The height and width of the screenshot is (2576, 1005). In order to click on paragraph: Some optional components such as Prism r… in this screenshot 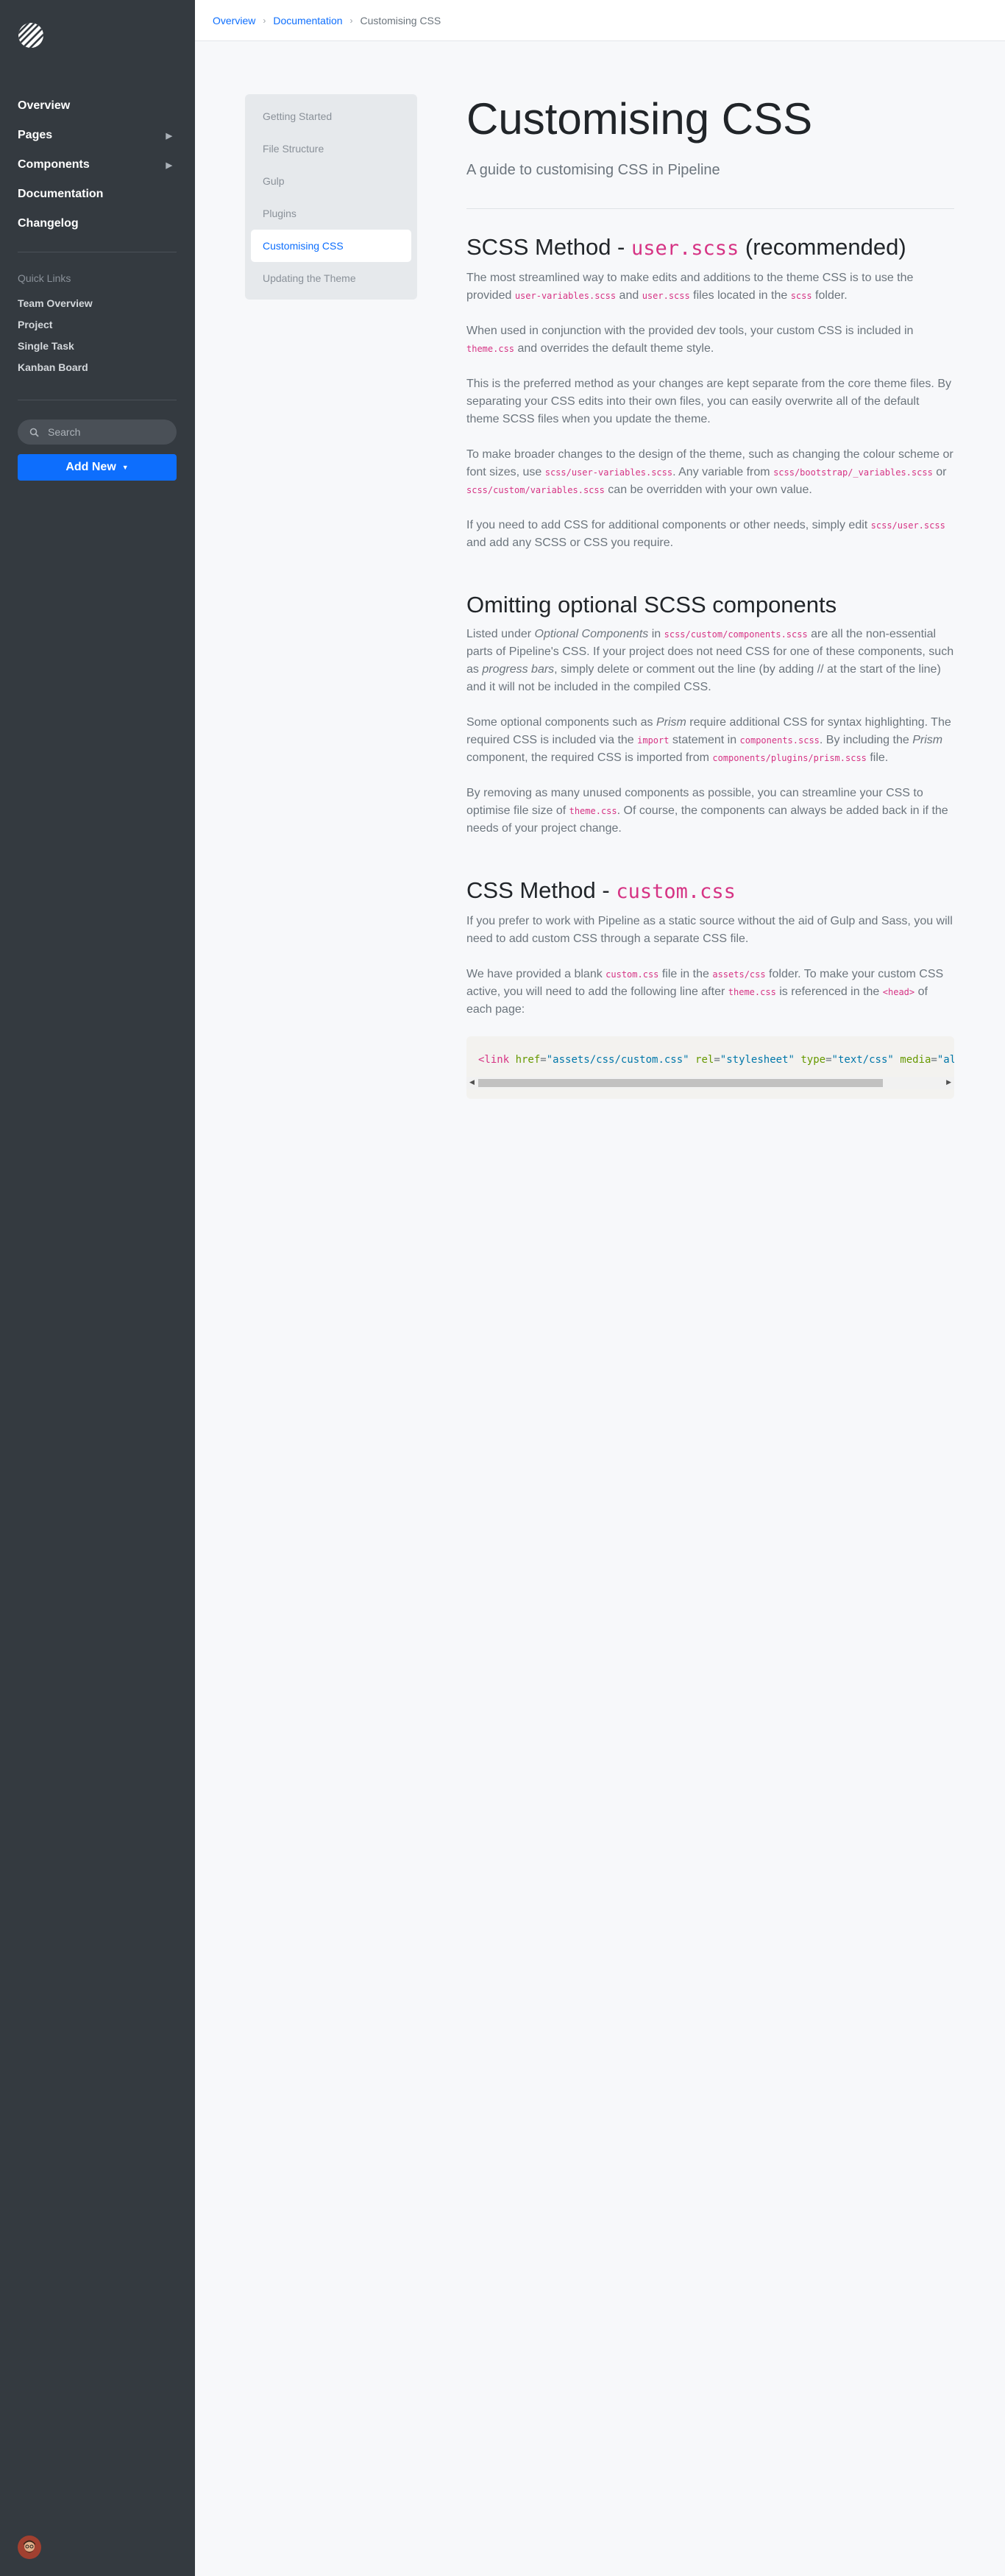, I will do `click(710, 740)`.